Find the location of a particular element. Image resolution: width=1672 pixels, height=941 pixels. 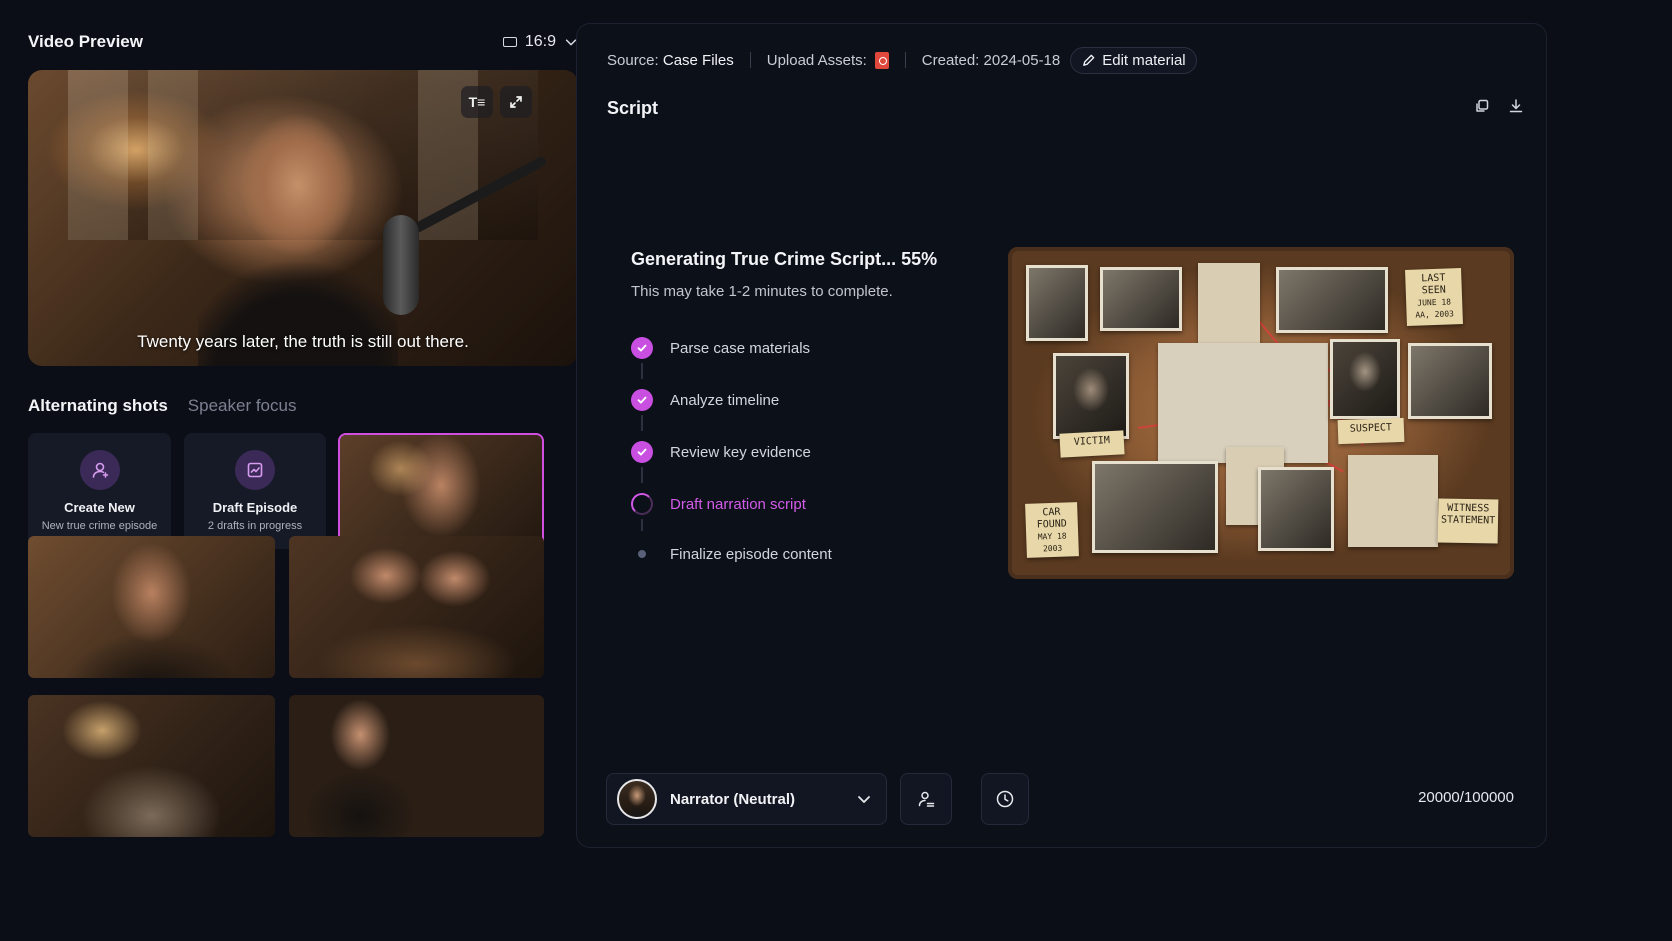

pdf-file-icon is located at coordinates (881, 60).